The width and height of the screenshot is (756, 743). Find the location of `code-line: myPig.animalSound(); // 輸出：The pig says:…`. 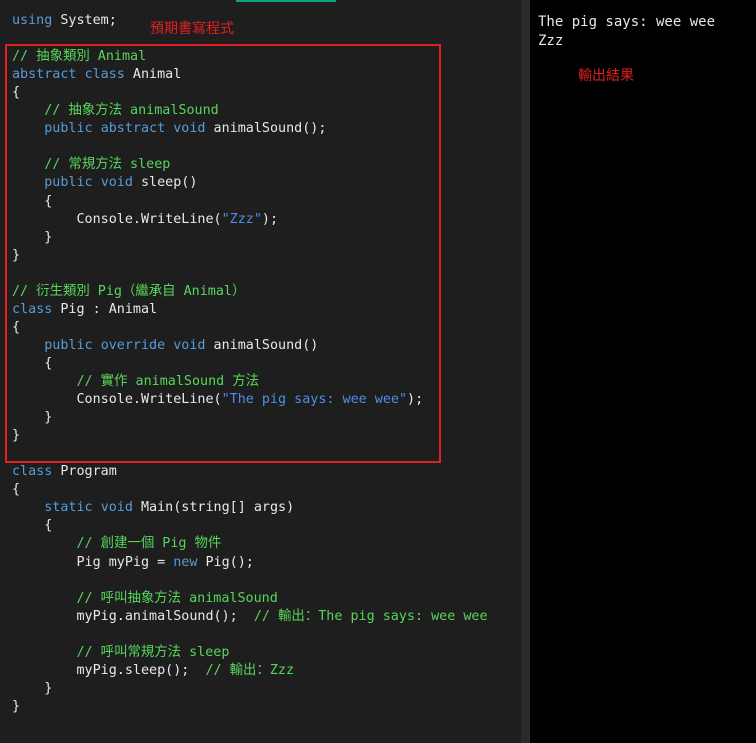

code-line: myPig.animalSound(); // 輸出：The pig says:… is located at coordinates (250, 617).